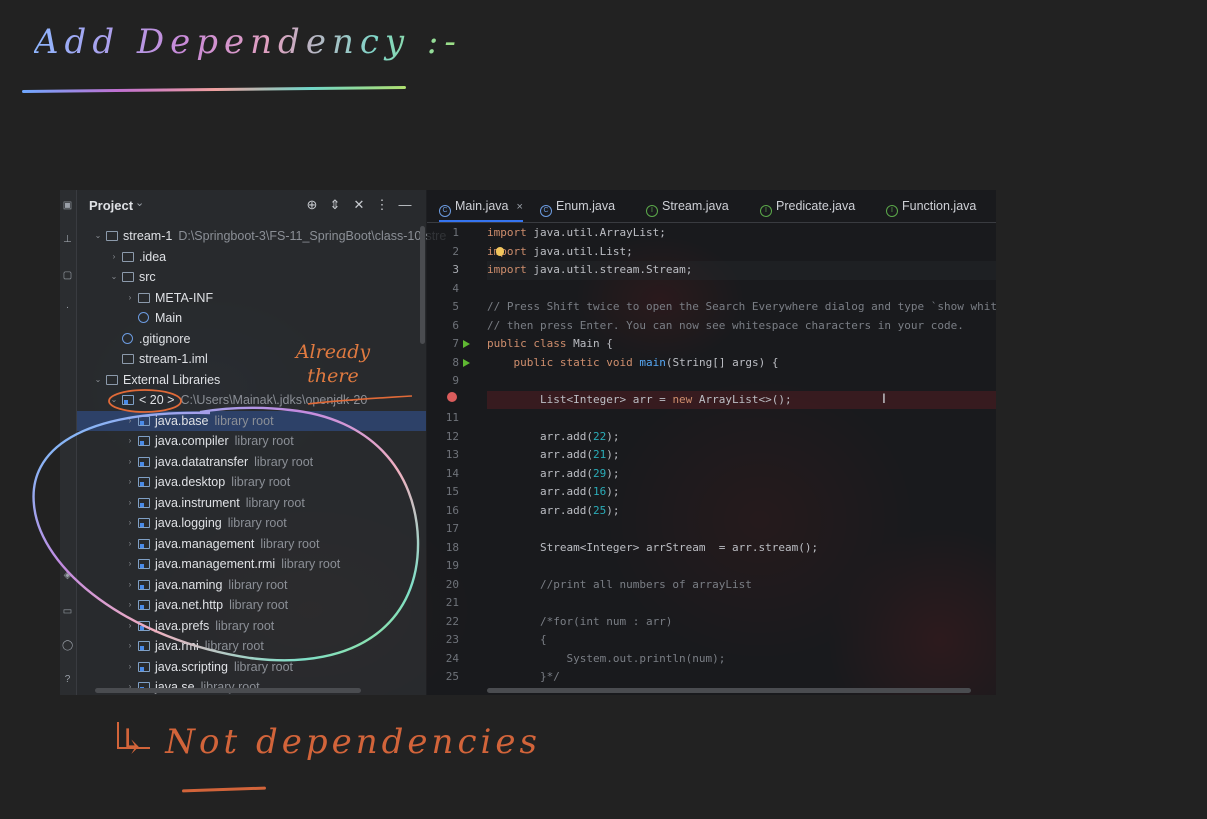 This screenshot has width=1207, height=819. I want to click on tree-item: › java.naming library root, so click(251, 585).